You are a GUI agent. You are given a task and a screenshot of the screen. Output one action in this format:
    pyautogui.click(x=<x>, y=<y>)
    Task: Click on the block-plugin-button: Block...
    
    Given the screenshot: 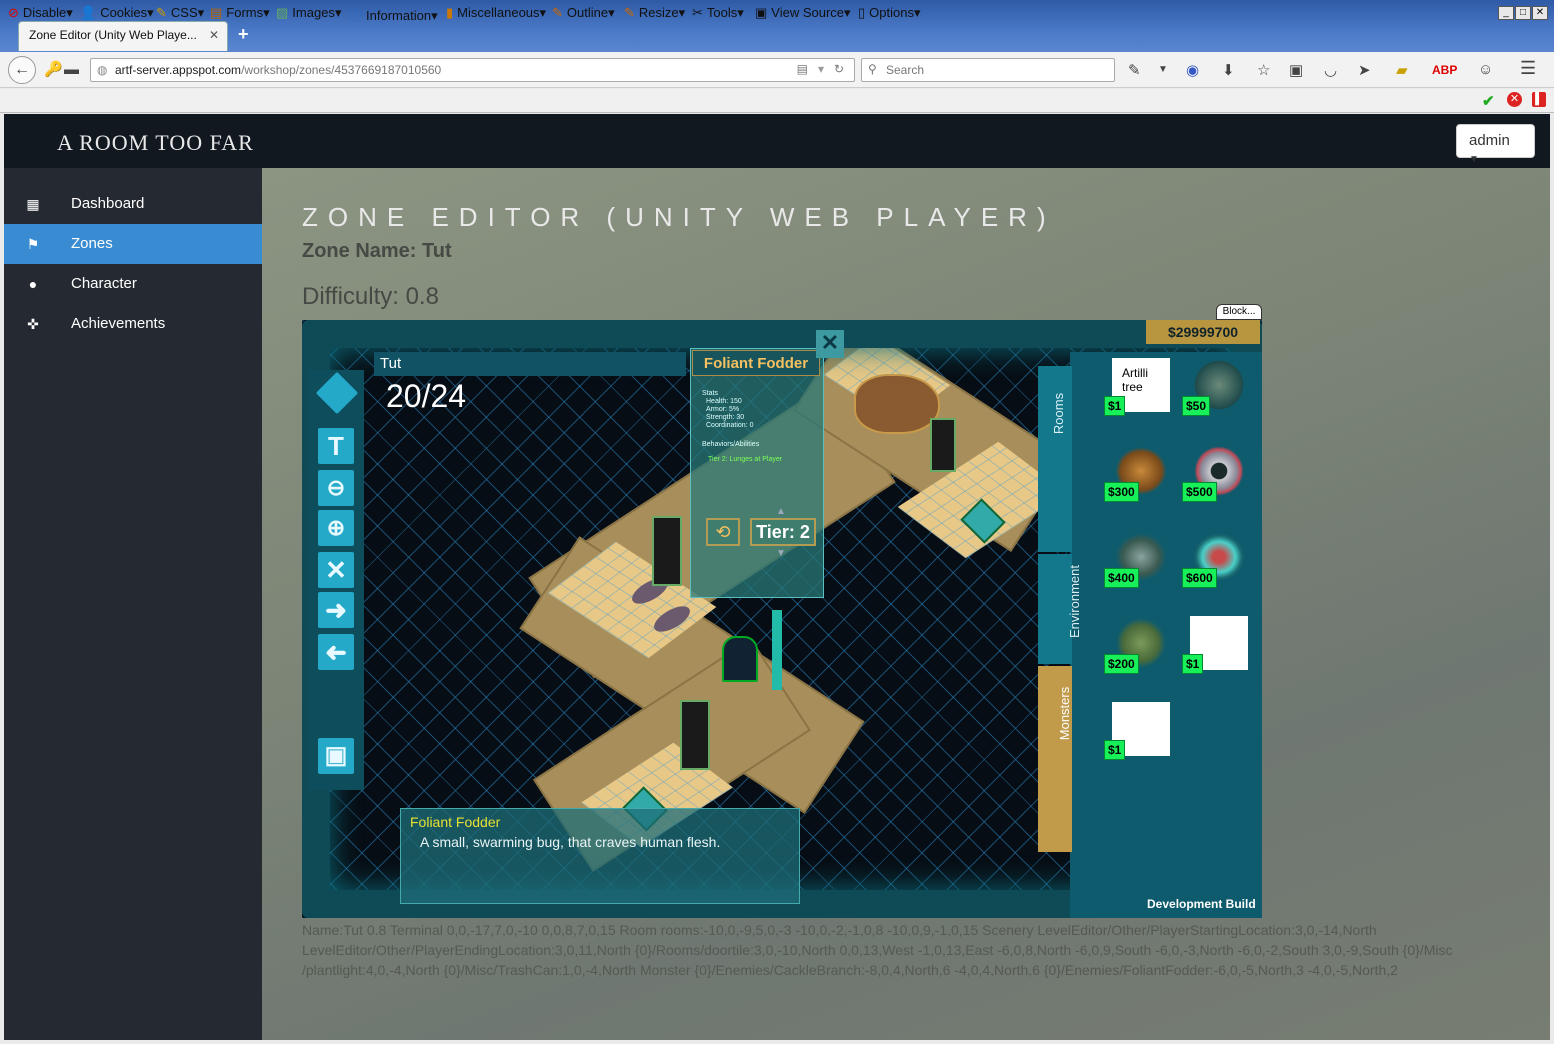 What is the action you would take?
    pyautogui.click(x=1239, y=312)
    